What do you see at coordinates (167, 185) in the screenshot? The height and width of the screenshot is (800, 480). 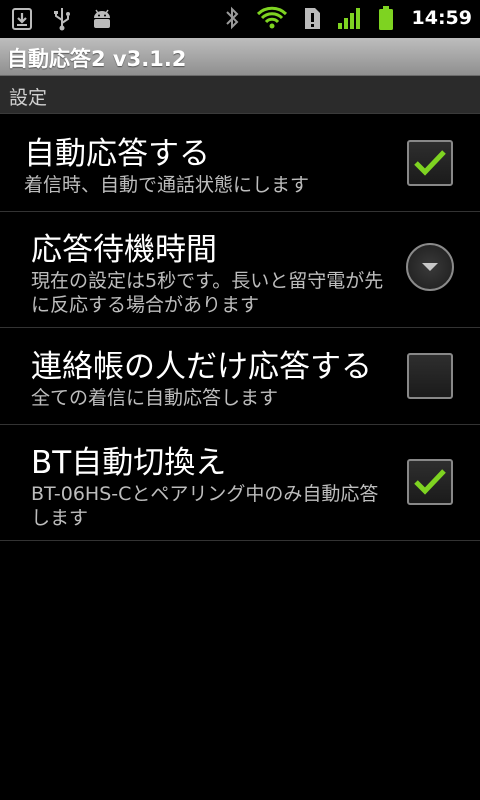 I see `pref-summary: 着信時、自動で通話状態にします` at bounding box center [167, 185].